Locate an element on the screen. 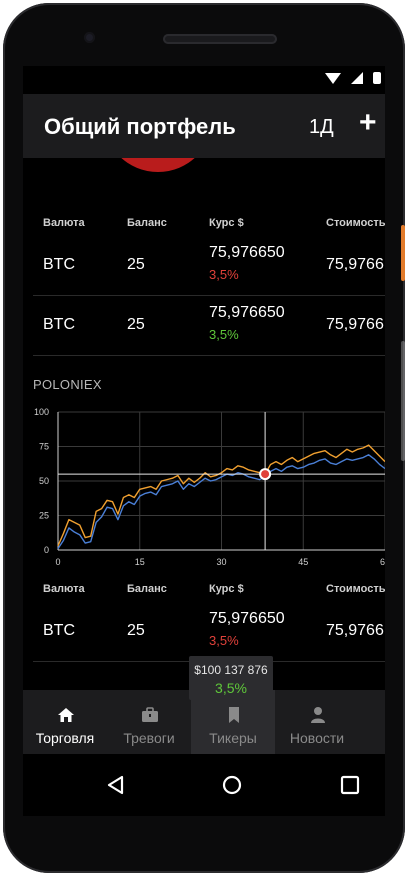 Image resolution: width=410 pixels, height=877 pixels. y-tick-label: 50 is located at coordinates (44, 481).